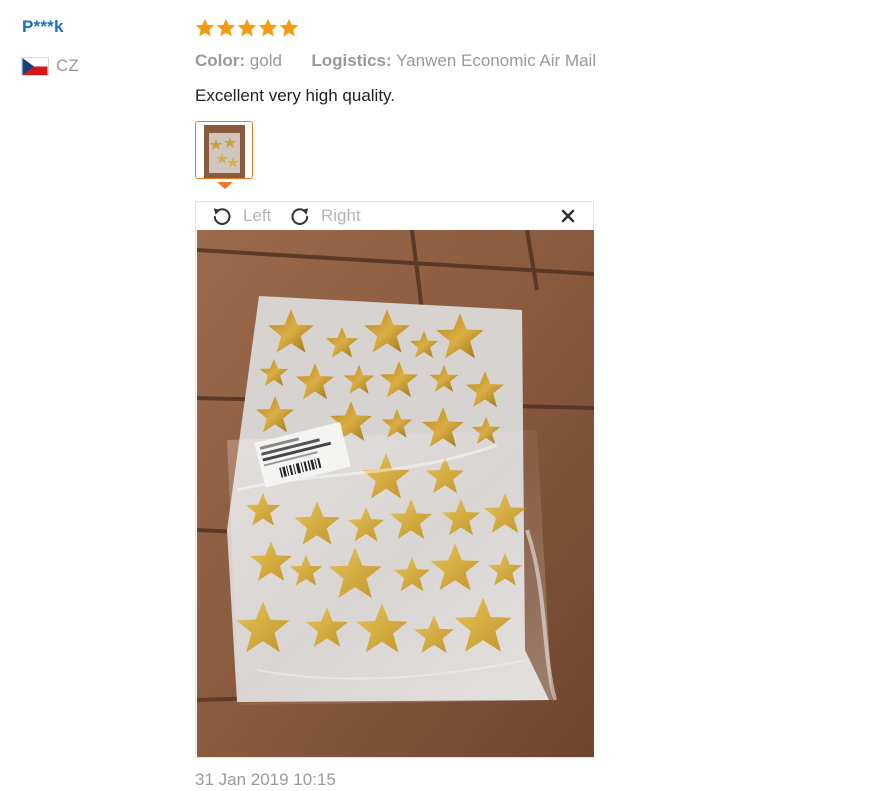 This screenshot has height=791, width=874. I want to click on review-text: Excellent very high quality., so click(295, 95).